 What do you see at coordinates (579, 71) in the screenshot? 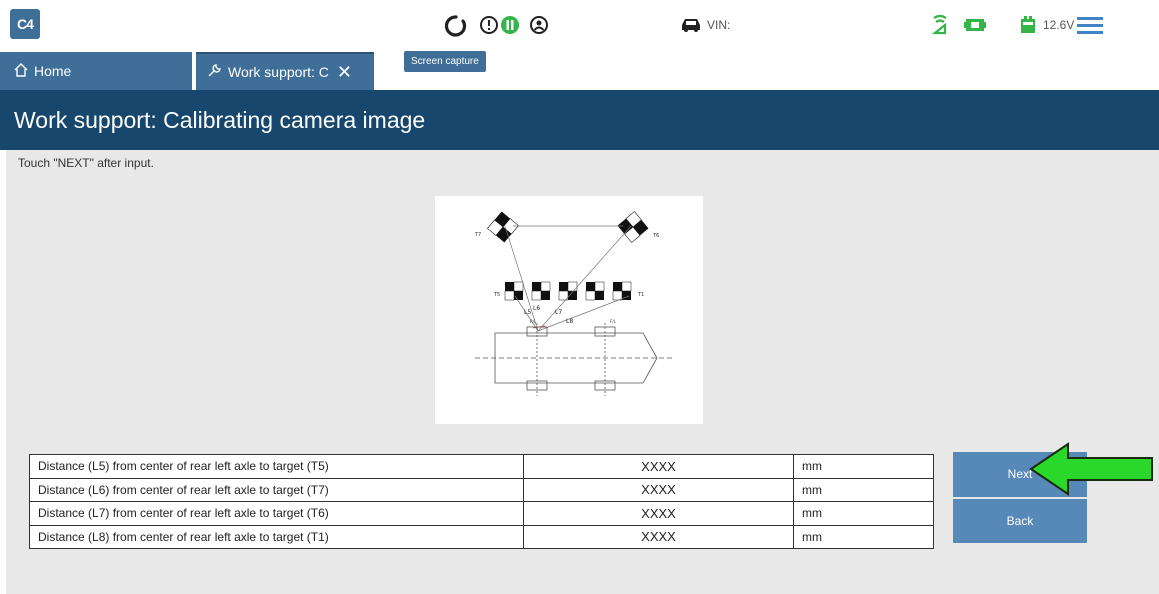
I see `tab-bar: Home Work support: C ✕` at bounding box center [579, 71].